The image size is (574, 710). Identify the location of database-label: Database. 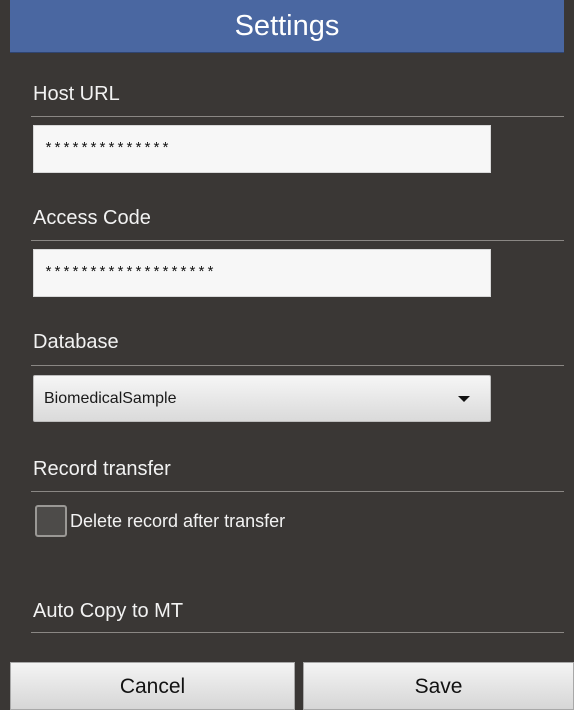
(76, 342).